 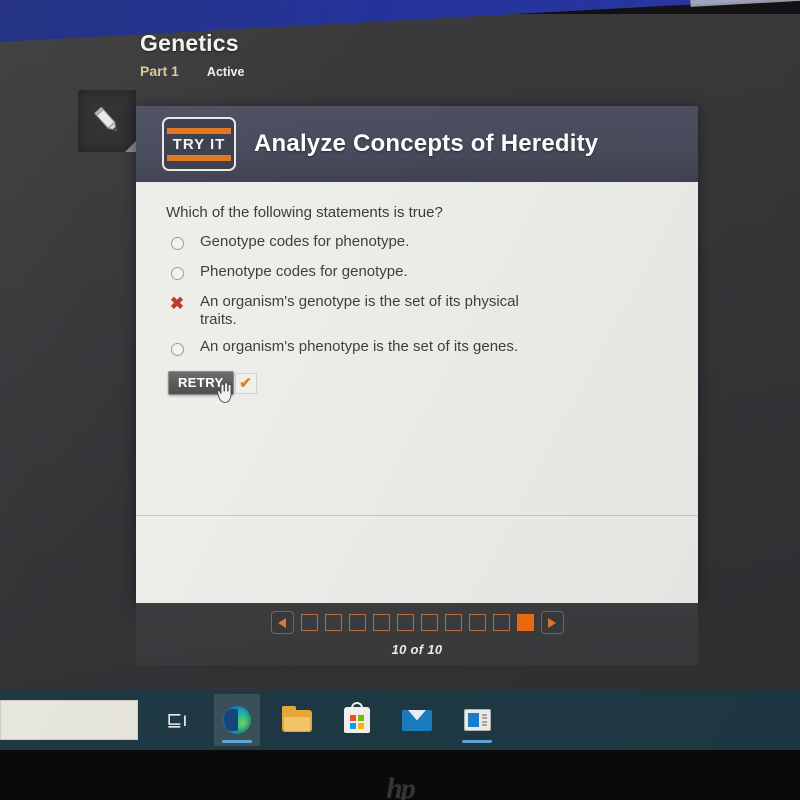 What do you see at coordinates (69, 720) in the screenshot?
I see `taskbar-search-box` at bounding box center [69, 720].